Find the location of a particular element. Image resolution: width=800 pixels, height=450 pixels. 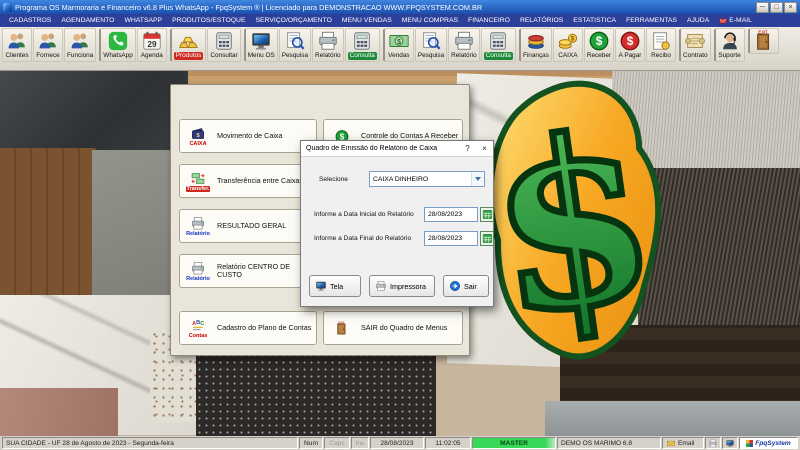

toolbar-produtos: Produtos is located at coordinates (188, 45).